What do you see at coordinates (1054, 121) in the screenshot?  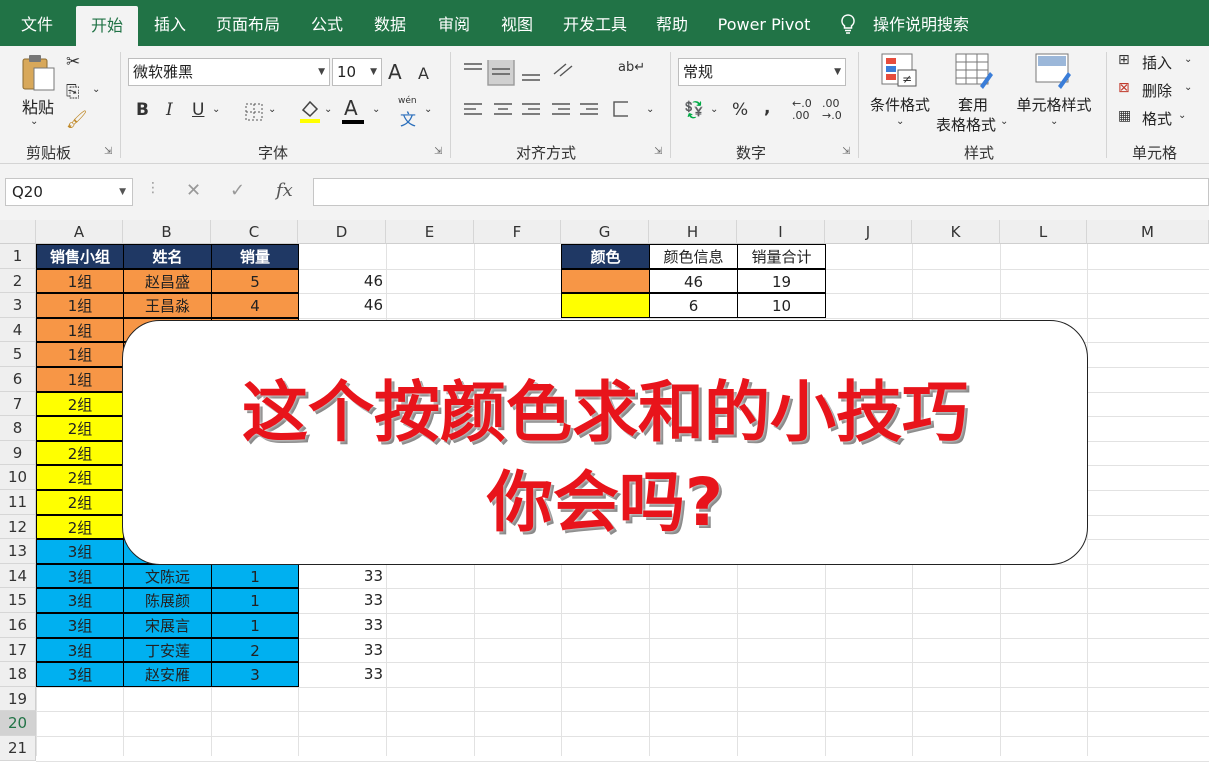 I see `cell-styles-dropdown-icon: ⌄` at bounding box center [1054, 121].